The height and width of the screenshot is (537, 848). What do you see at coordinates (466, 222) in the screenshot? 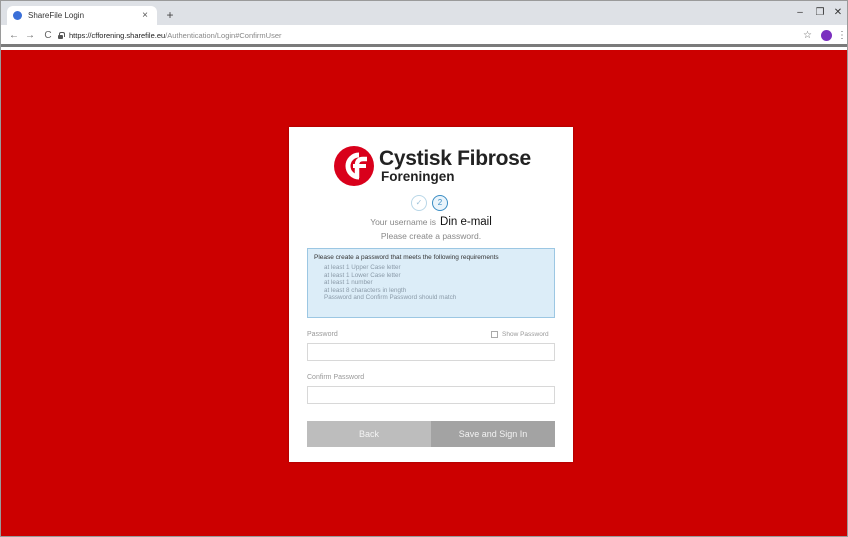
I see `username-value: Din e-mail` at bounding box center [466, 222].